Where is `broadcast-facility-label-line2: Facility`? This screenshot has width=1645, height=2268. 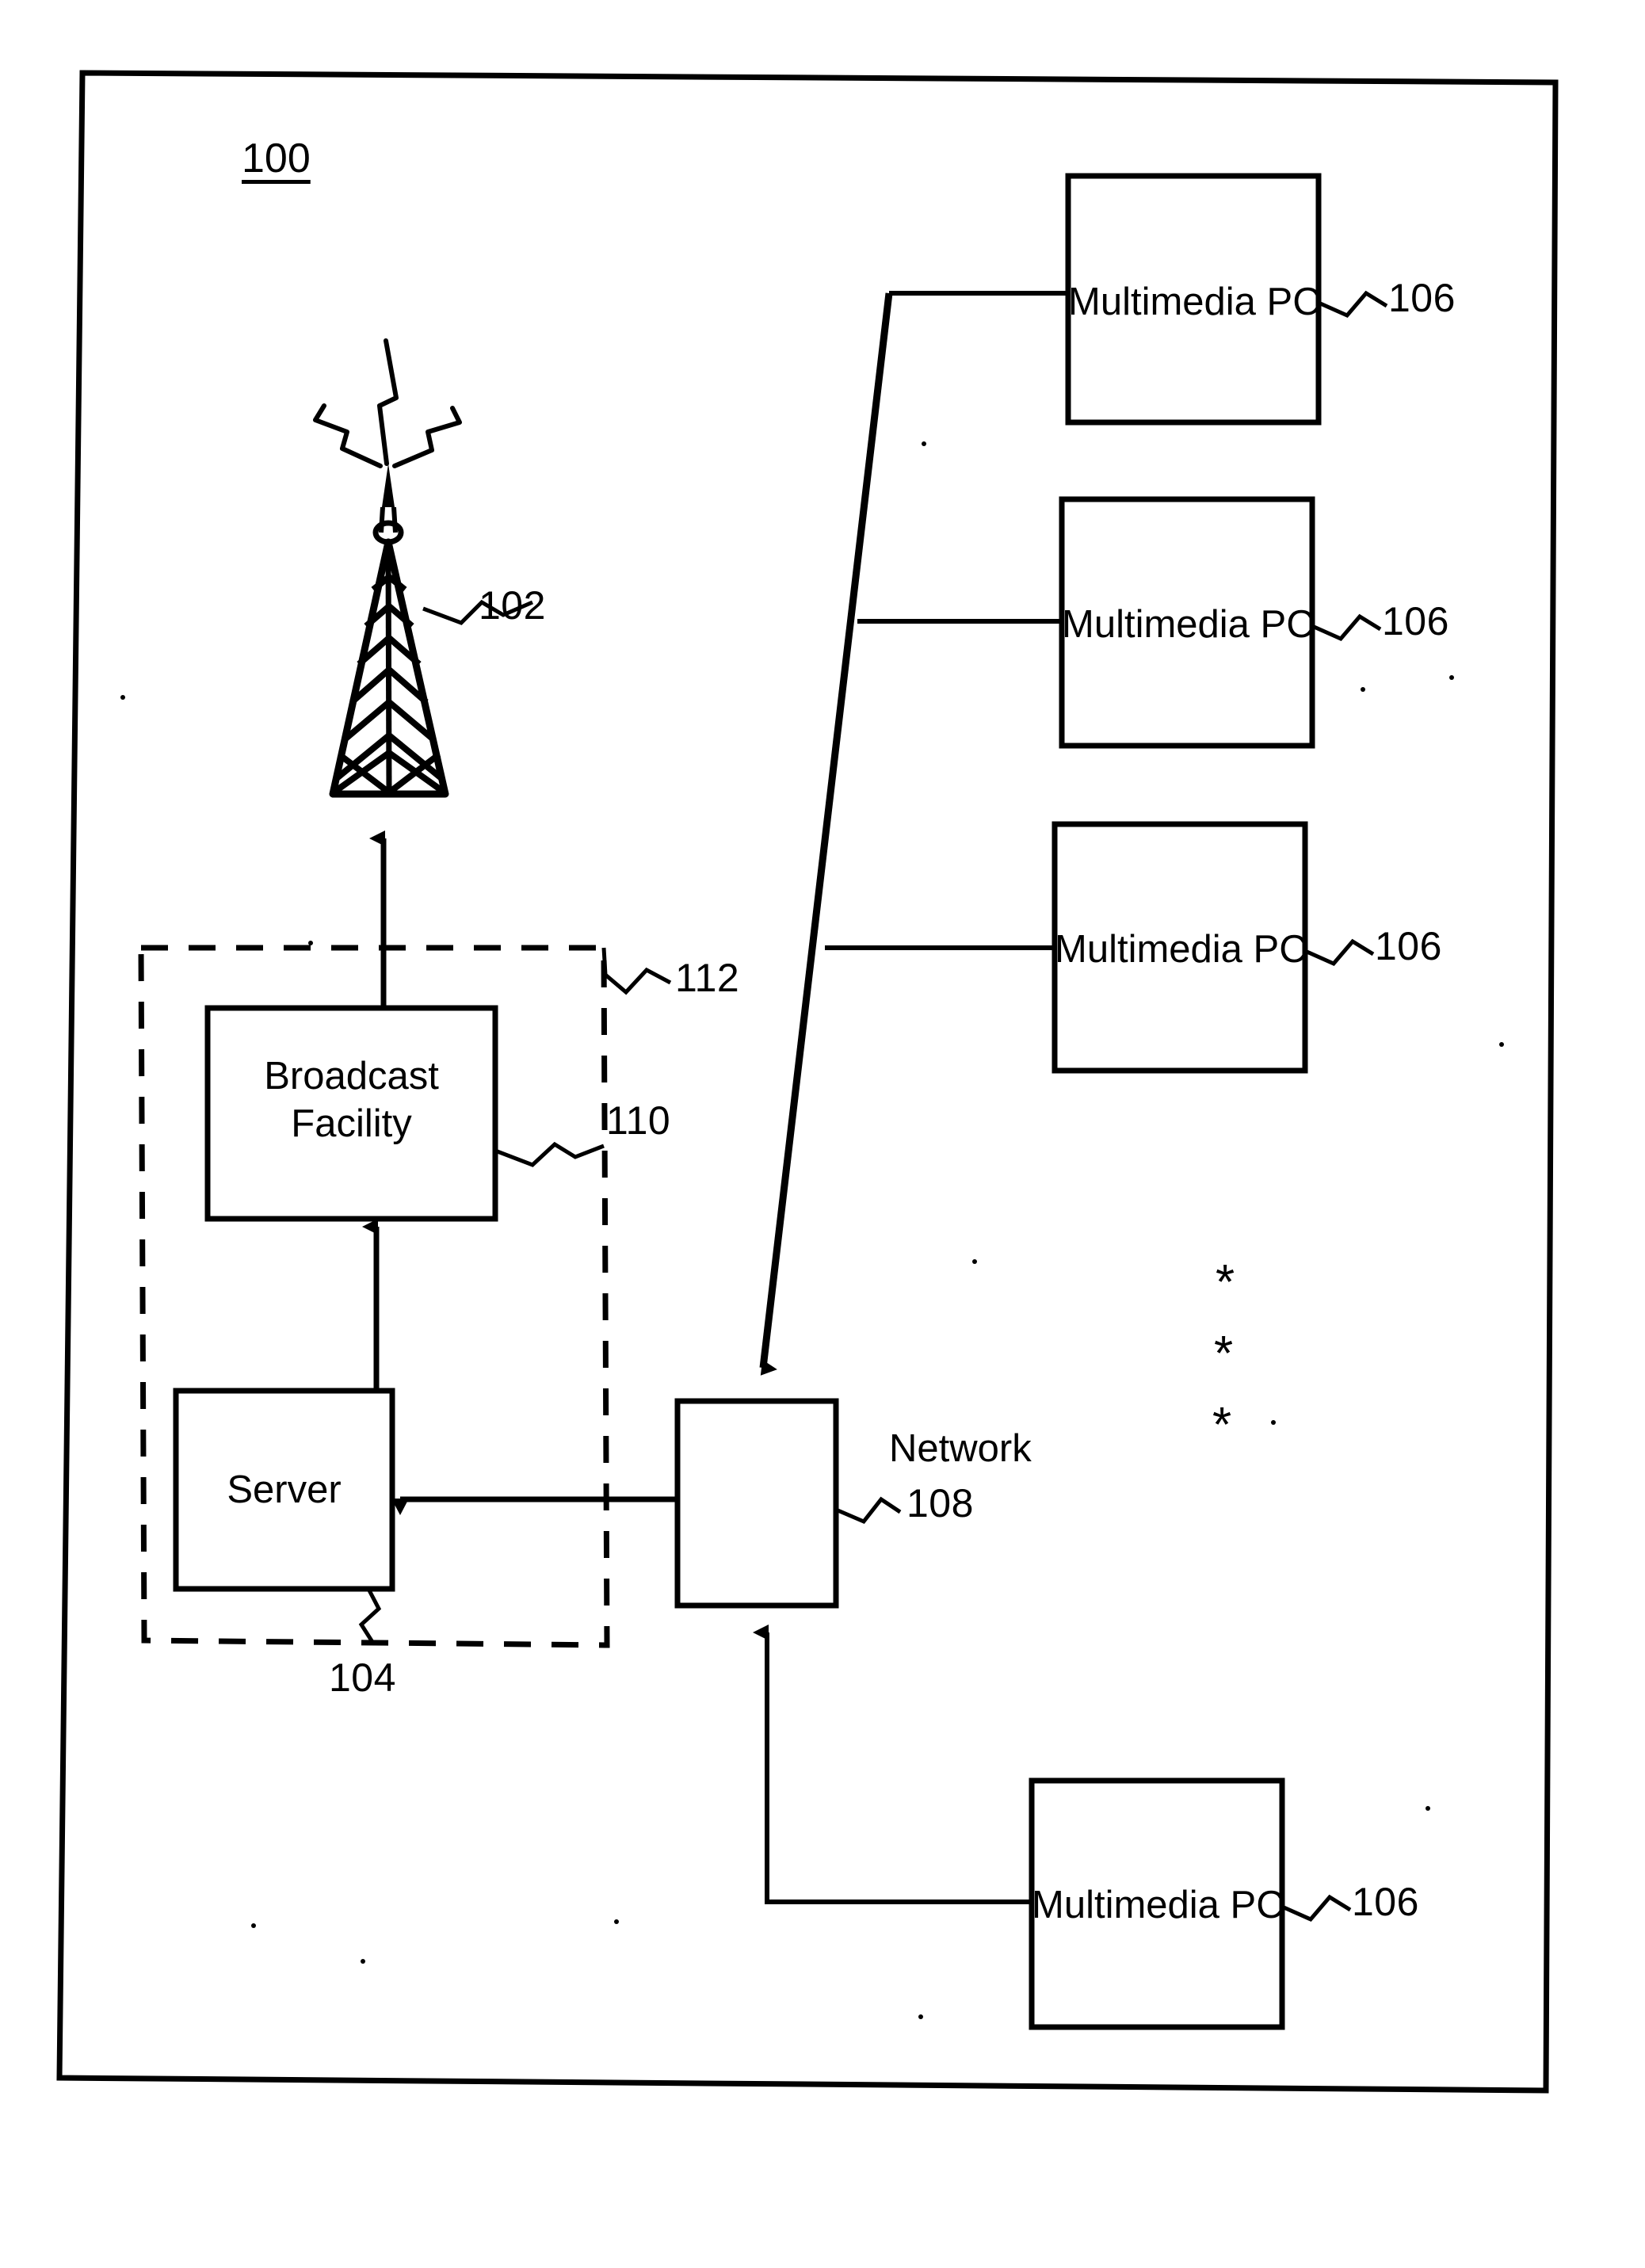 broadcast-facility-label-line2: Facility is located at coordinates (352, 1123).